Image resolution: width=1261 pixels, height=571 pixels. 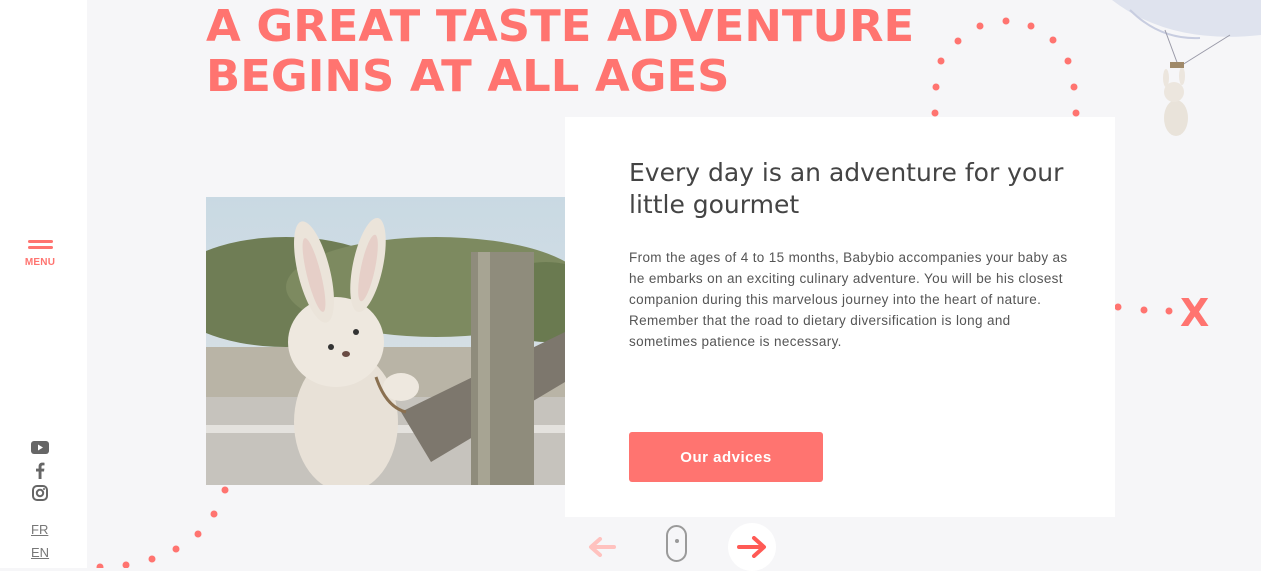 What do you see at coordinates (726, 457) in the screenshot?
I see `our-advices-button: Our advices` at bounding box center [726, 457].